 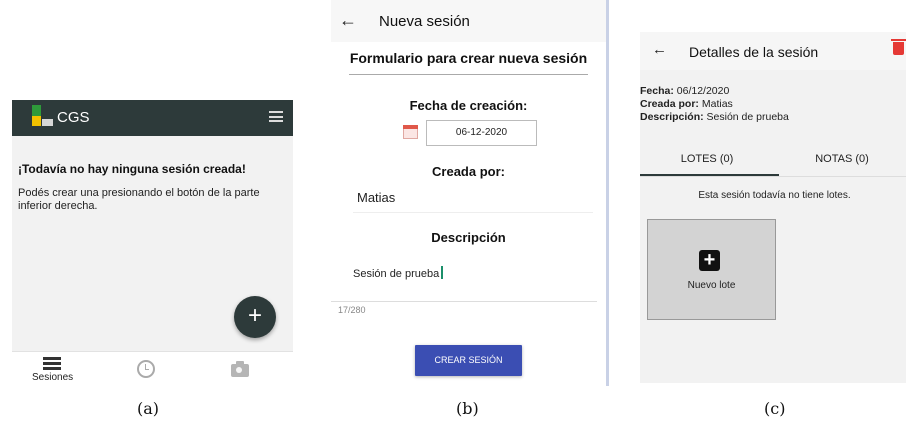 What do you see at coordinates (467, 408) in the screenshot?
I see `caption-b: (b)` at bounding box center [467, 408].